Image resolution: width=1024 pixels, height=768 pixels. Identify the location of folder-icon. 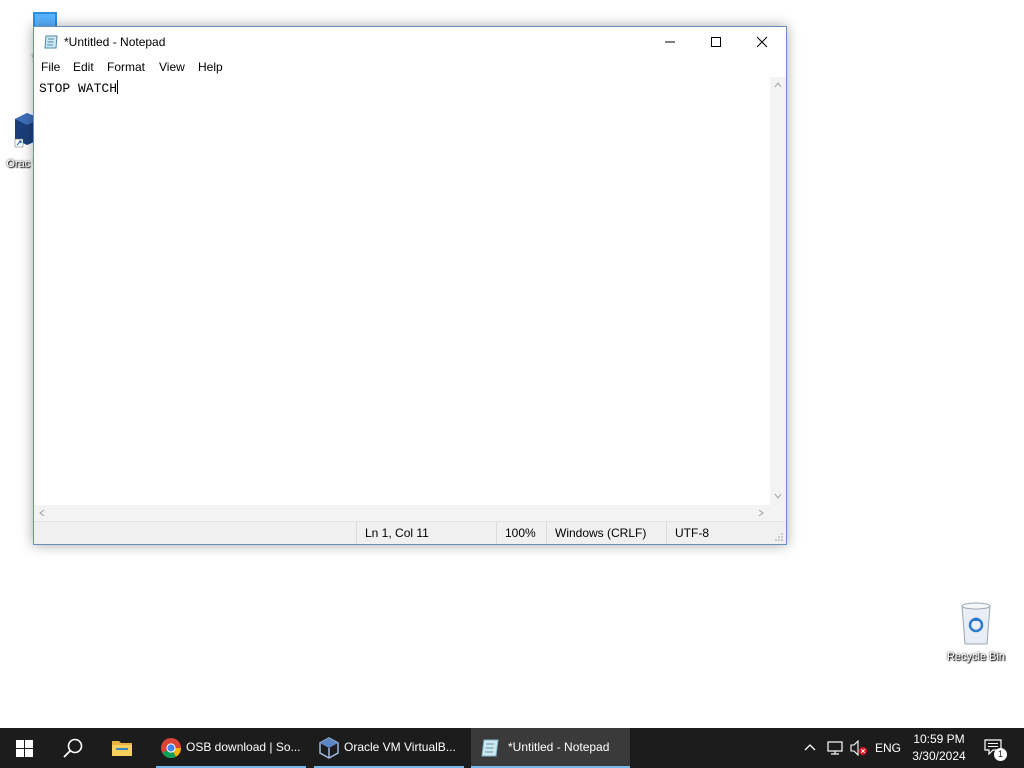
(122, 748).